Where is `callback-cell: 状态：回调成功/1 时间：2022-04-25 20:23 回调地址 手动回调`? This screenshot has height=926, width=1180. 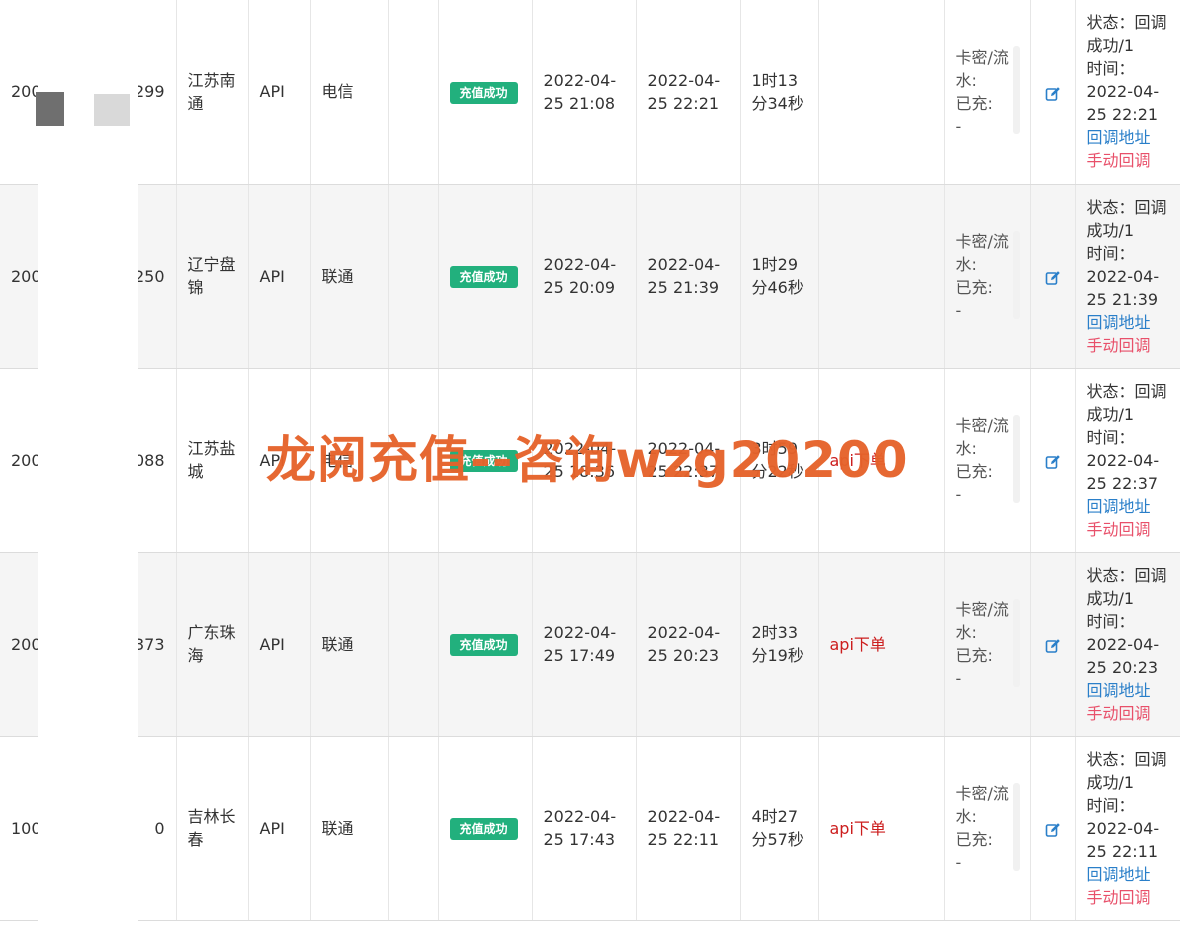
callback-cell: 状态：回调成功/1 时间：2022-04-25 20:23 回调地址 手动回调 is located at coordinates (1127, 644).